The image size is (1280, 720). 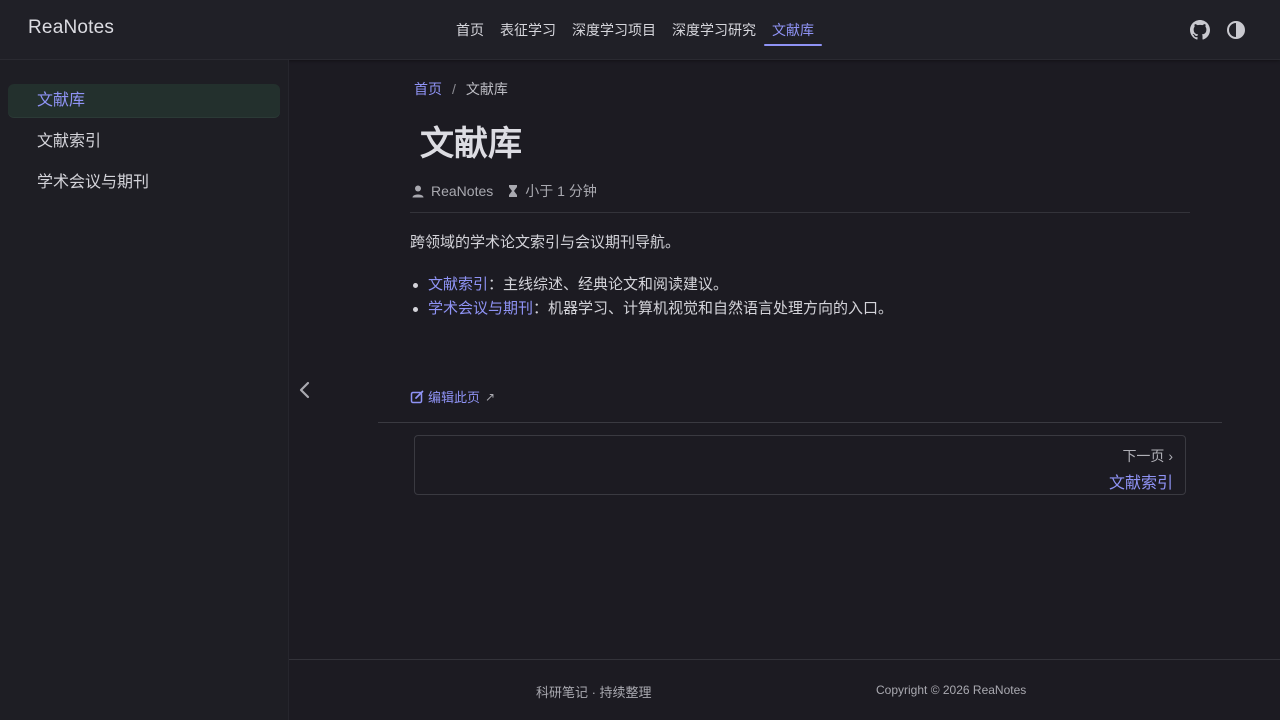 I want to click on theme-toggle-icon, so click(x=1236, y=30).